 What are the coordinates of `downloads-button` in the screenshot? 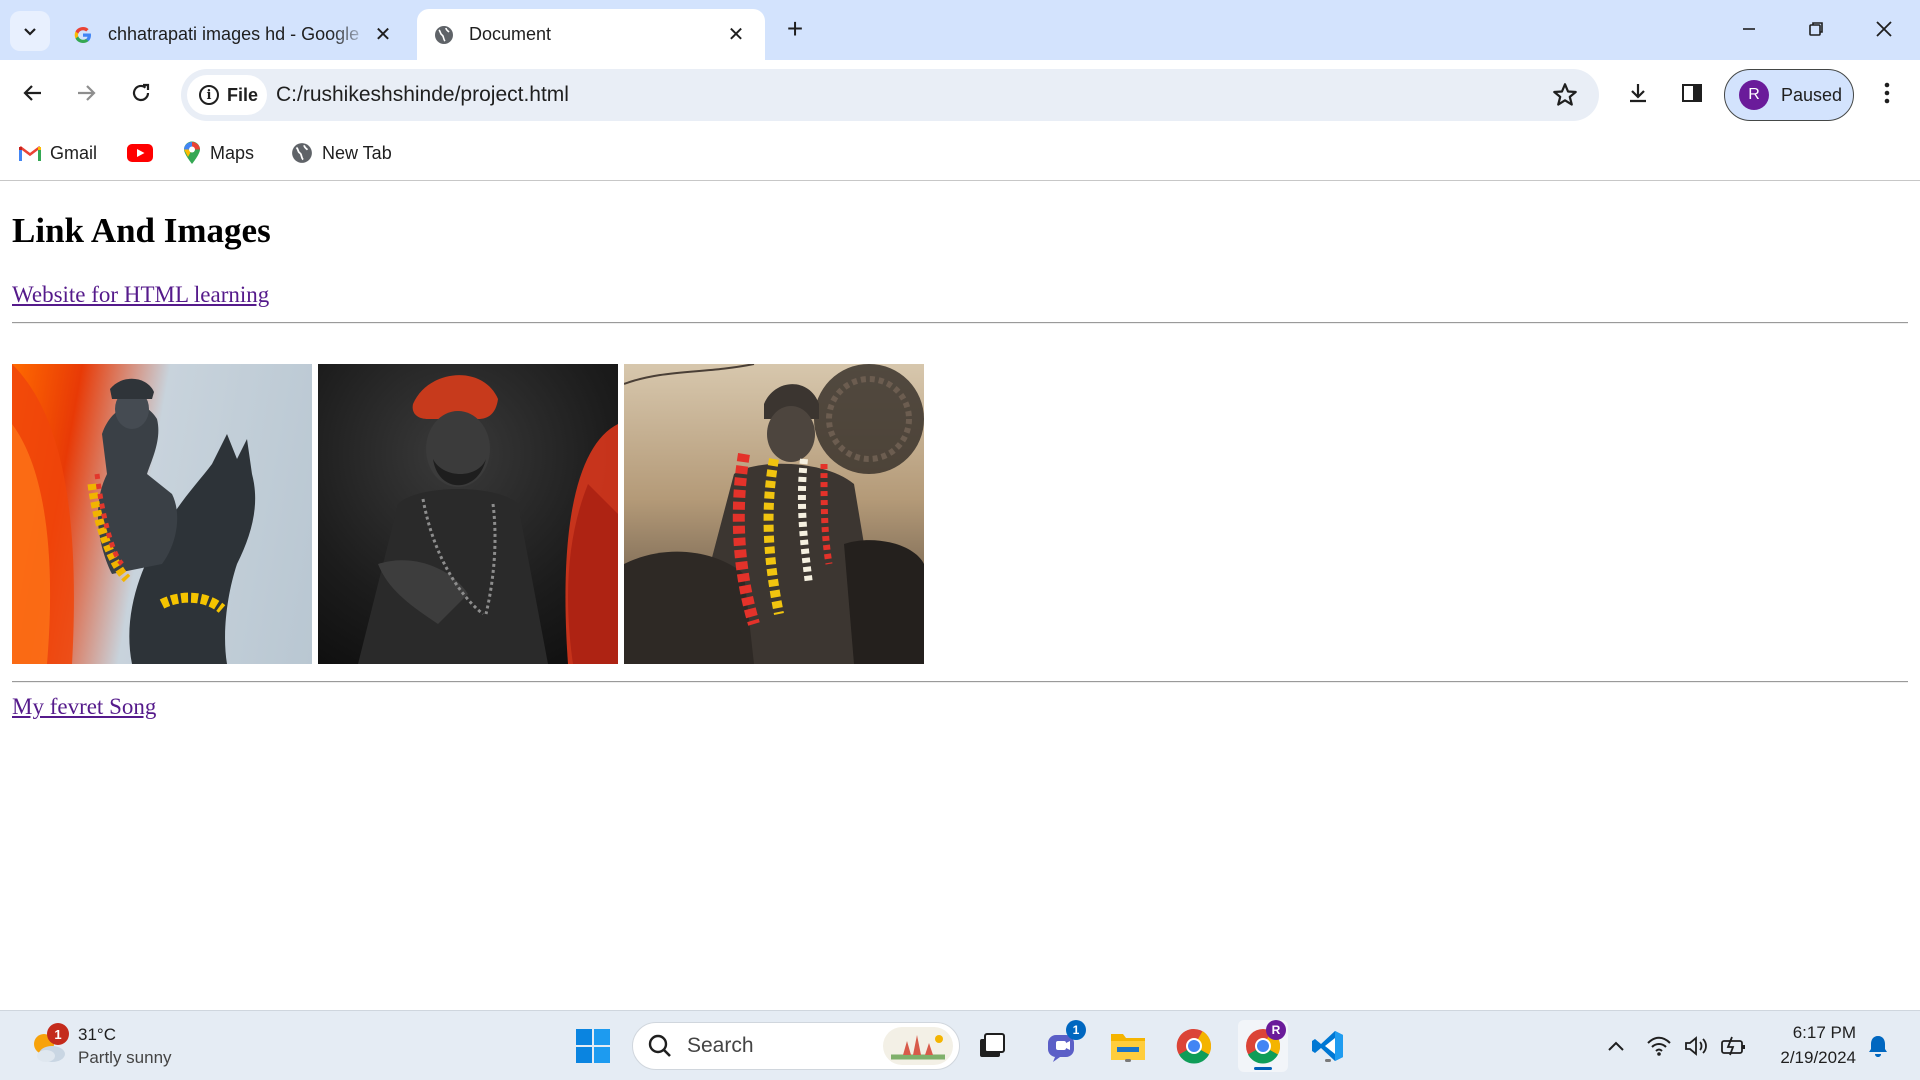 It's located at (1638, 93).